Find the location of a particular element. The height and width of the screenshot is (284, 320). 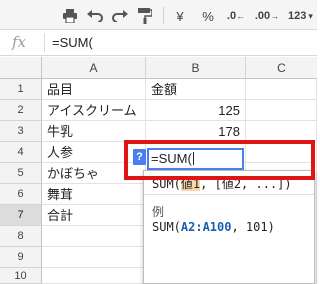

fx-icon: fx is located at coordinates (19, 42).